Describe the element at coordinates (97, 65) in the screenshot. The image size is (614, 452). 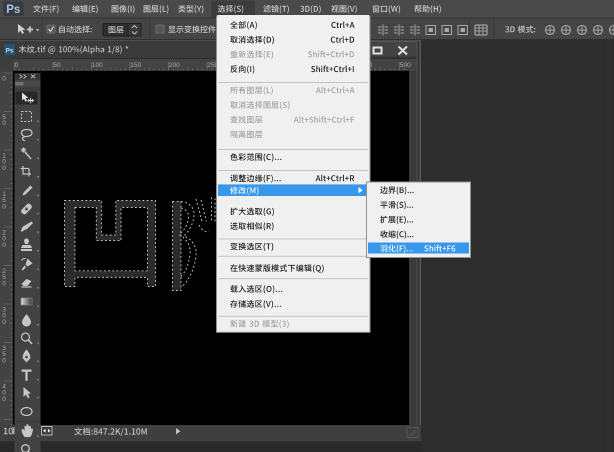
I see `svg-text: 100` at that location.